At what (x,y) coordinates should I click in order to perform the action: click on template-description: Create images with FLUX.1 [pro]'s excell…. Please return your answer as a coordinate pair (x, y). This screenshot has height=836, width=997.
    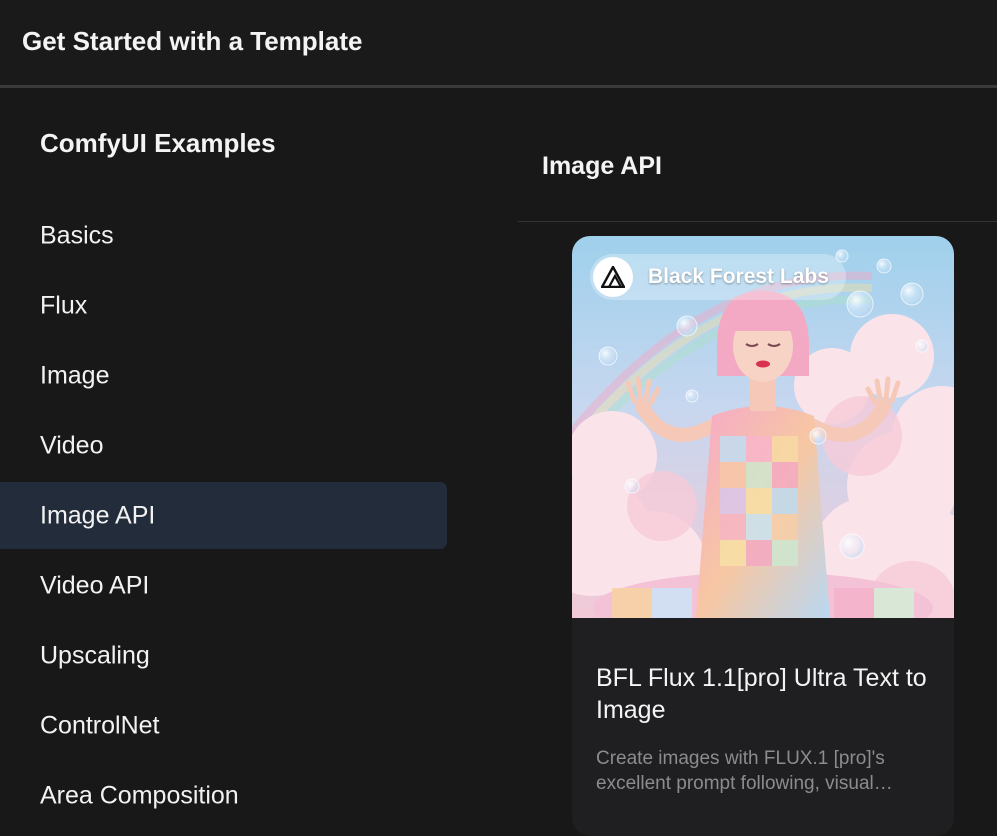
    Looking at the image, I should click on (740, 771).